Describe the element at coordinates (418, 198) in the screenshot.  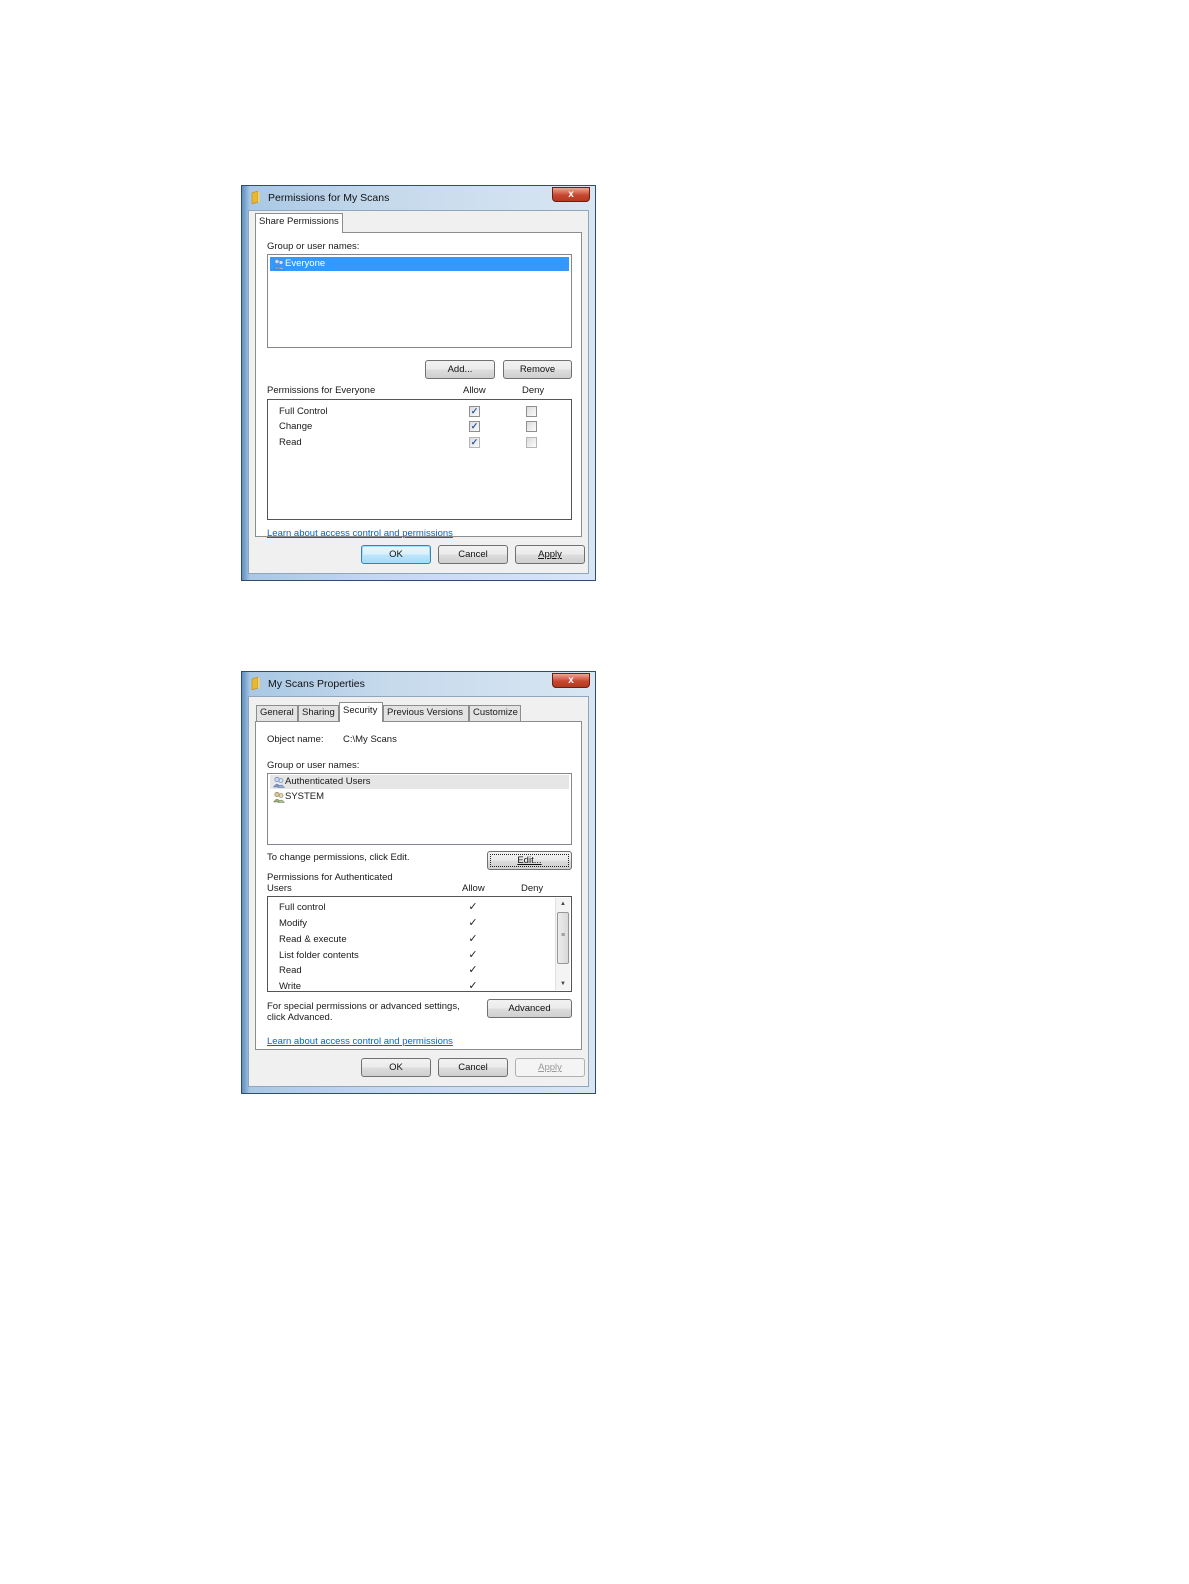
I see `title-bar: Permissions for My Scans x` at that location.